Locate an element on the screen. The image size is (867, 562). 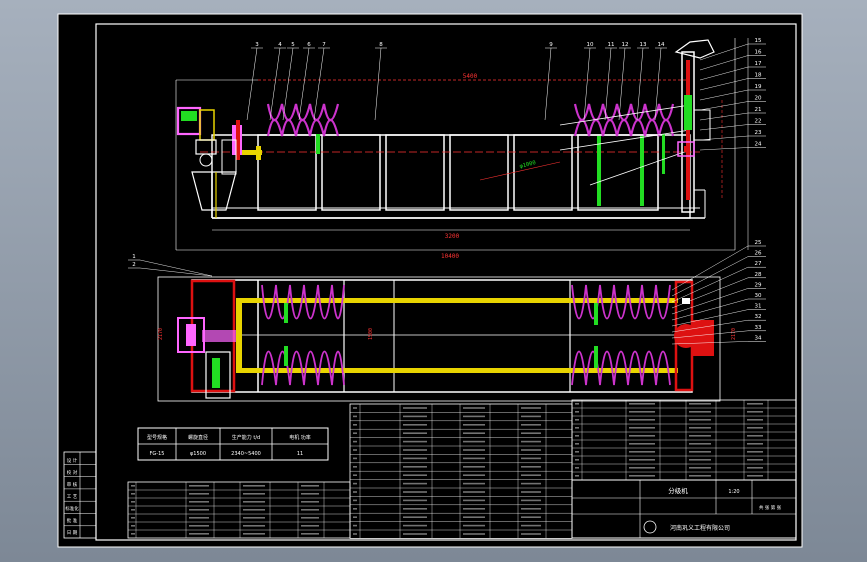
title-company: 河南巩义工程有限公司 is located at coordinates (700, 528).